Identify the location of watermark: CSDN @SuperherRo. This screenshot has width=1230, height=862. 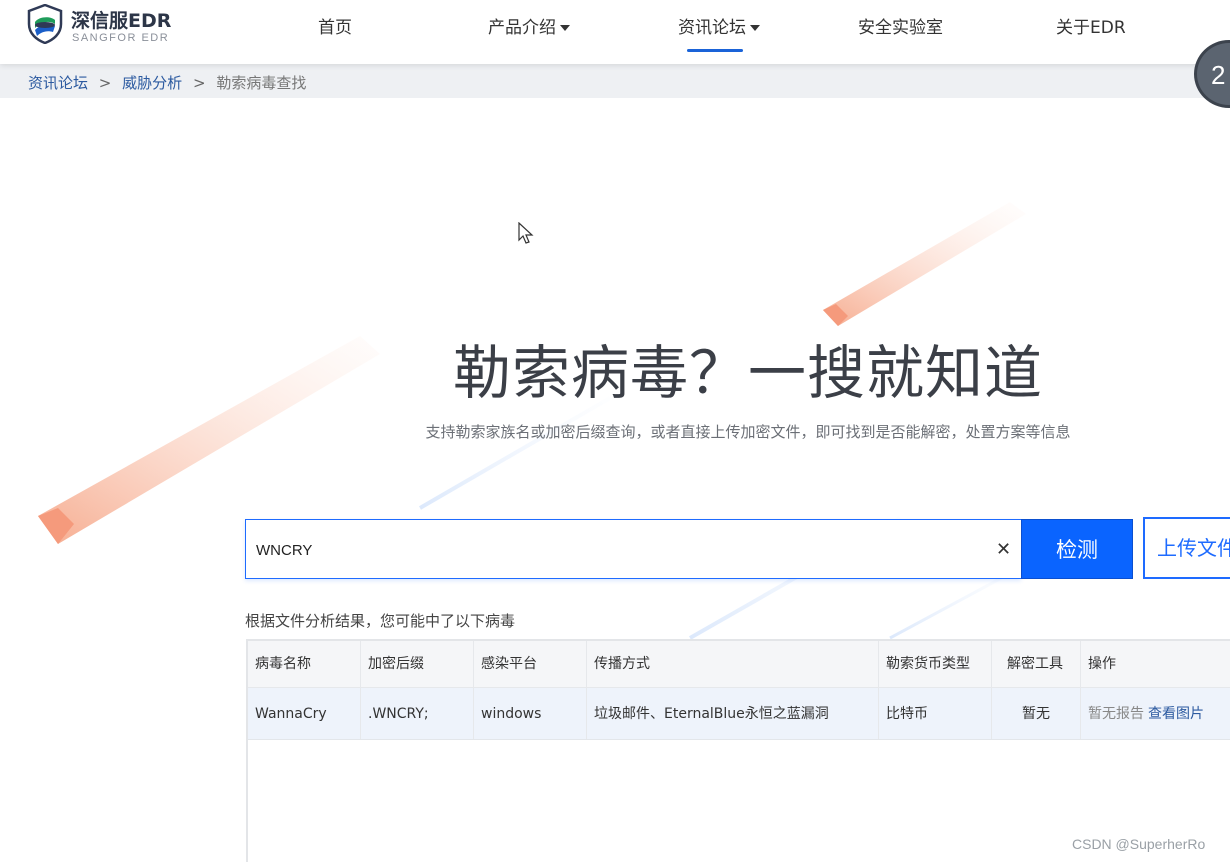
(1139, 844).